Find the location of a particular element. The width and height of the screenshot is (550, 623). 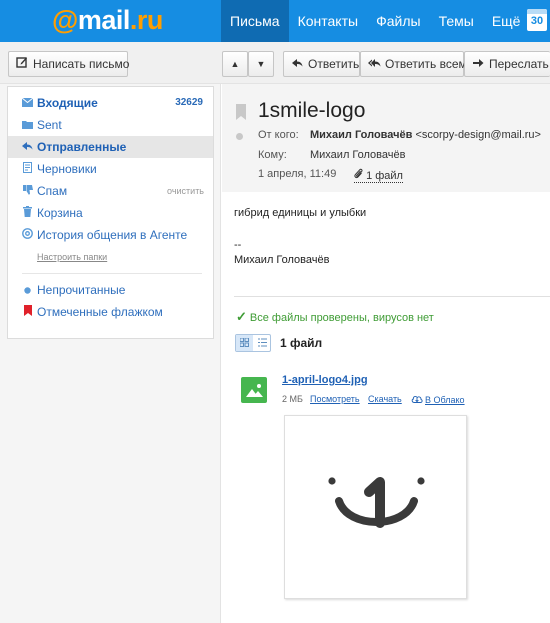

nav-tab-files: Файлы is located at coordinates (398, 21).